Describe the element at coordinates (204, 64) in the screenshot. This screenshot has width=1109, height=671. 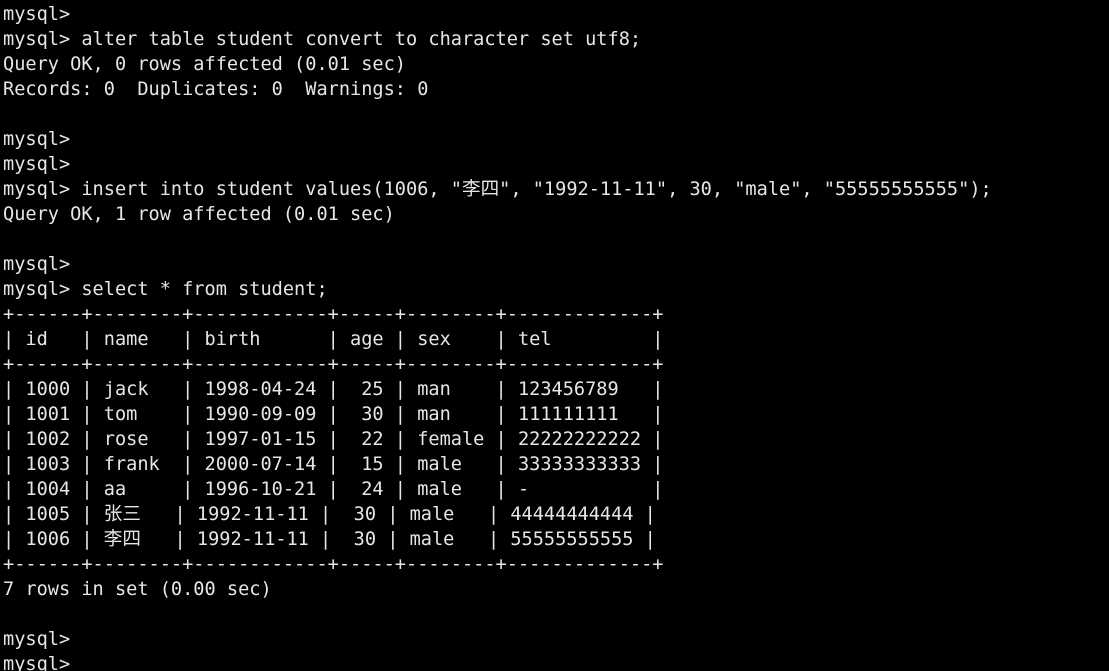
I see `terminal-line: Query OK, 0 rows affected (0.01 sec)` at that location.